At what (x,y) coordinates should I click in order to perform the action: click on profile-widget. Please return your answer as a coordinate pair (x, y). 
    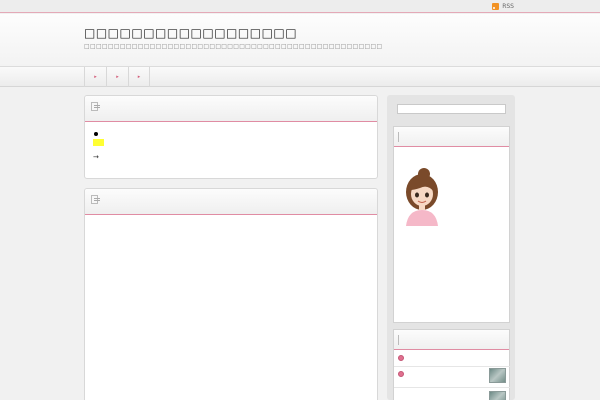
    Looking at the image, I should click on (451, 224).